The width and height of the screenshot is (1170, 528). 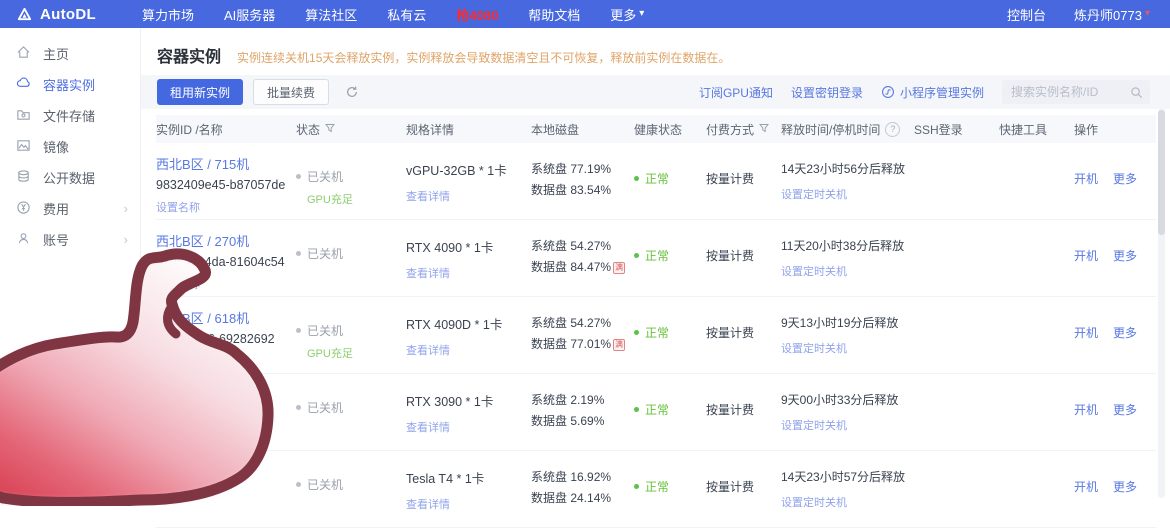 I want to click on vertical-scrollbar-track, so click(x=1161, y=303).